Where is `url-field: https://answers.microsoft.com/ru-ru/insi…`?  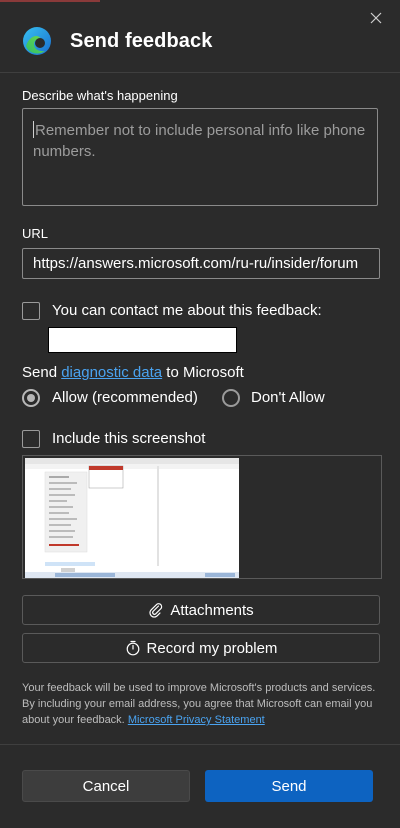 url-field: https://answers.microsoft.com/ru-ru/insi… is located at coordinates (201, 263).